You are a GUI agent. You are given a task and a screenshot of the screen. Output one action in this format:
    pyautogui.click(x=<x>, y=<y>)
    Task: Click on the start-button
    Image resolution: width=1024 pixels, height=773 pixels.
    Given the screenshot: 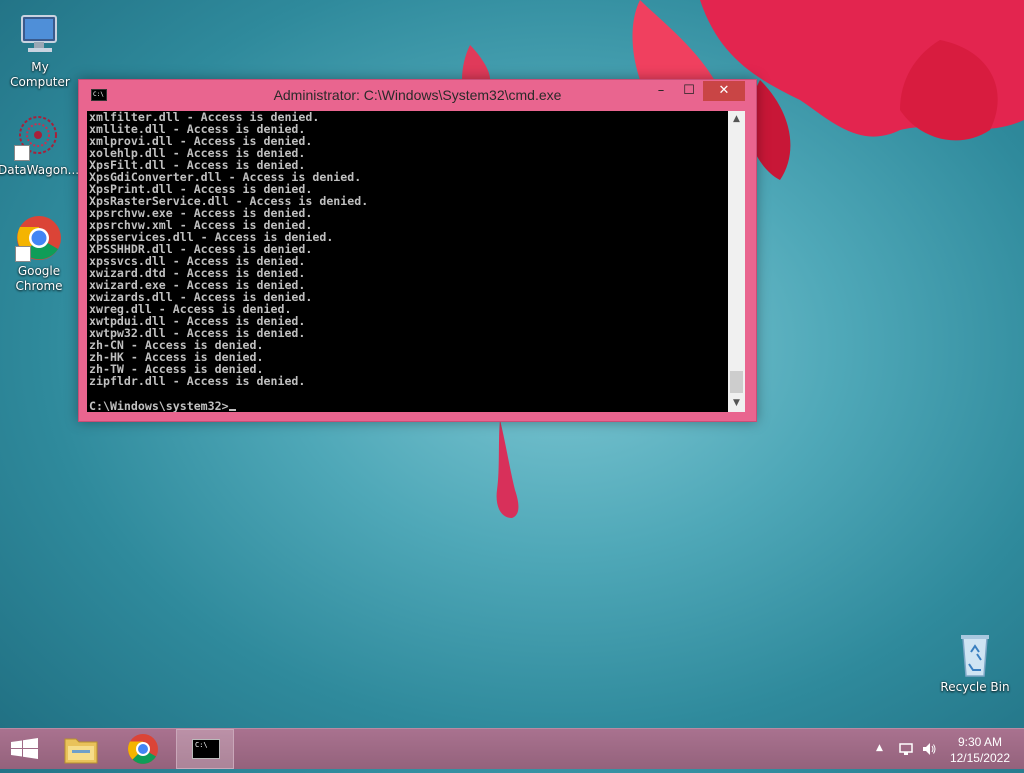 What is the action you would take?
    pyautogui.click(x=29, y=749)
    